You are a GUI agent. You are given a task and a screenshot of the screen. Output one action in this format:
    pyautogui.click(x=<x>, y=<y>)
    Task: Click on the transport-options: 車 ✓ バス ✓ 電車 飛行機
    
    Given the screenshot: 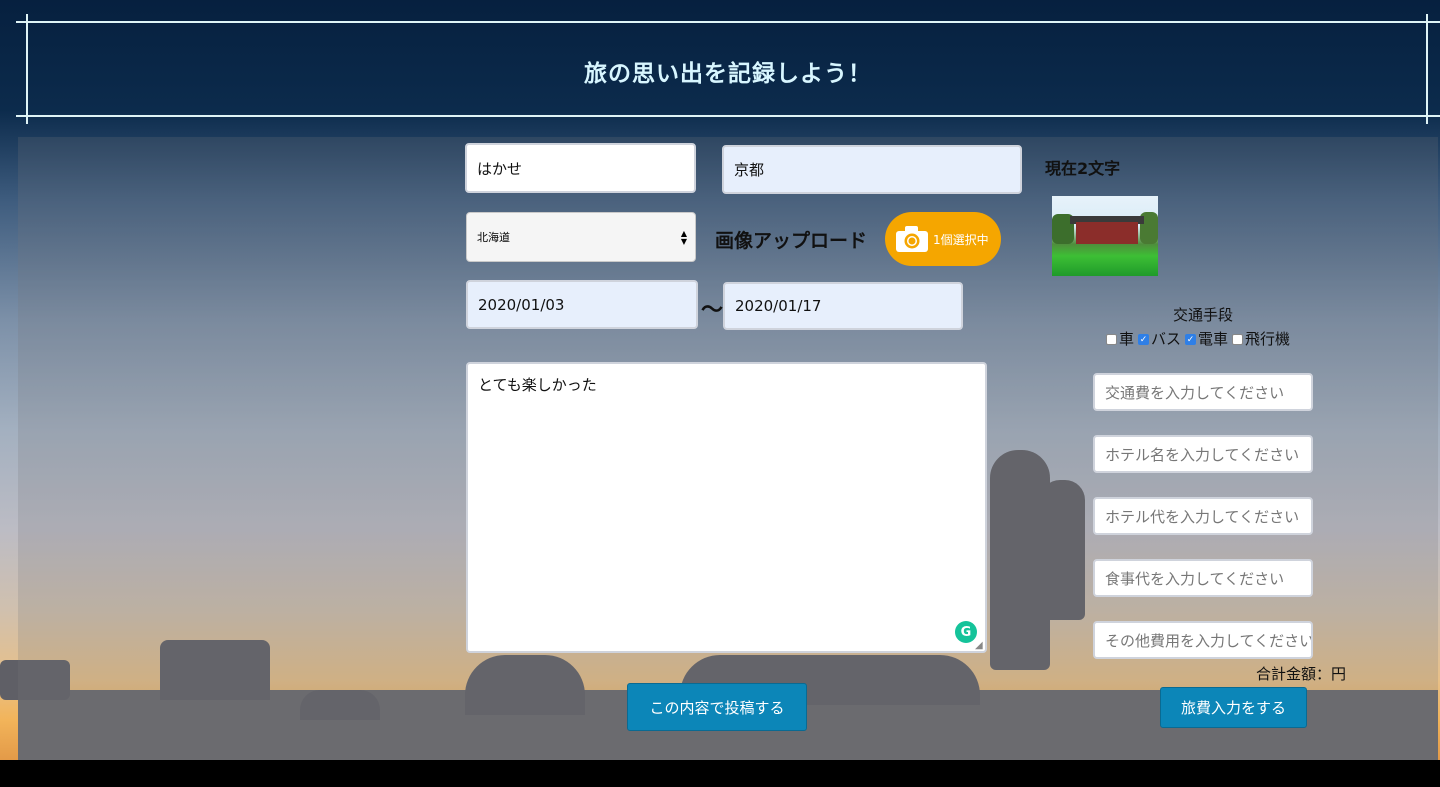 What is the action you would take?
    pyautogui.click(x=1198, y=338)
    